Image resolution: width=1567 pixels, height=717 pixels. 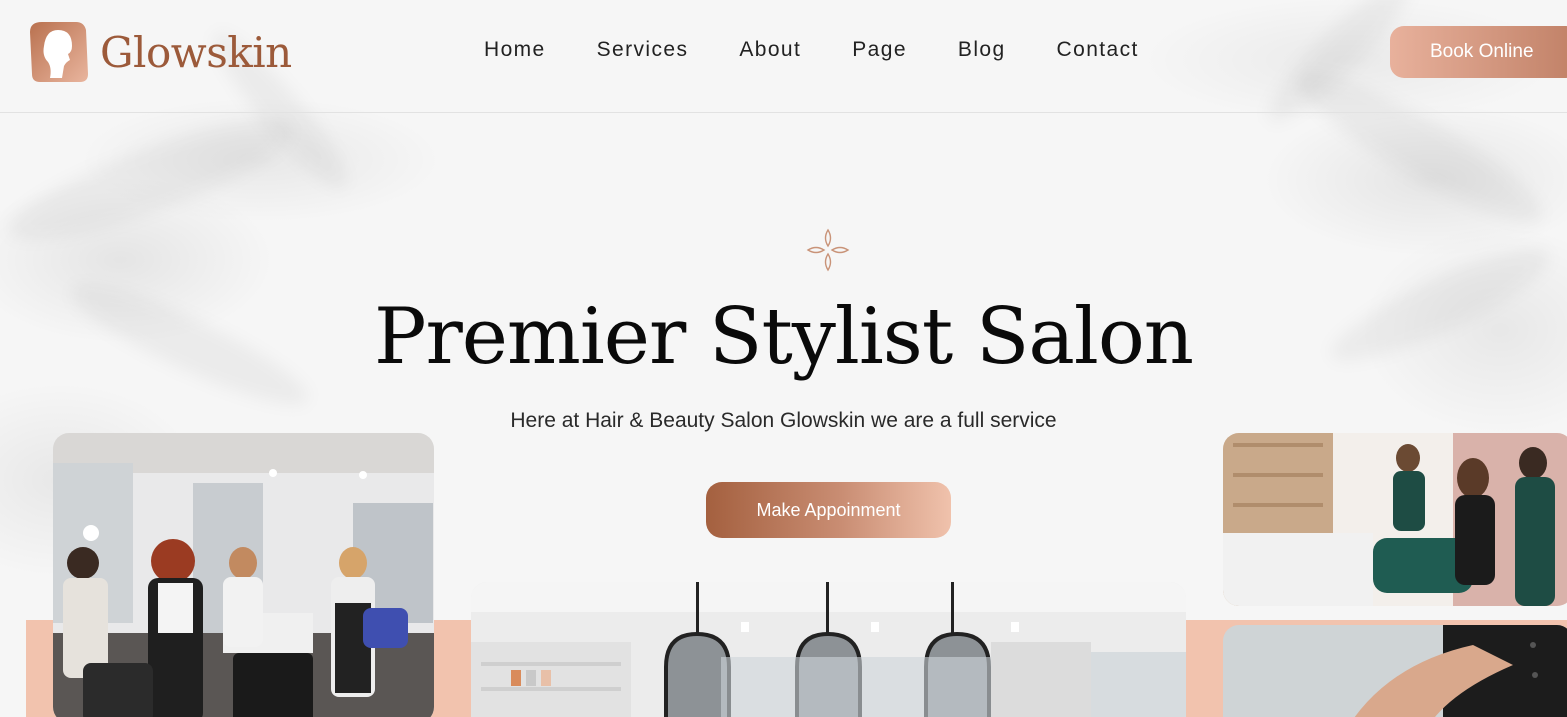 What do you see at coordinates (515, 50) in the screenshot?
I see `nav-home: Home` at bounding box center [515, 50].